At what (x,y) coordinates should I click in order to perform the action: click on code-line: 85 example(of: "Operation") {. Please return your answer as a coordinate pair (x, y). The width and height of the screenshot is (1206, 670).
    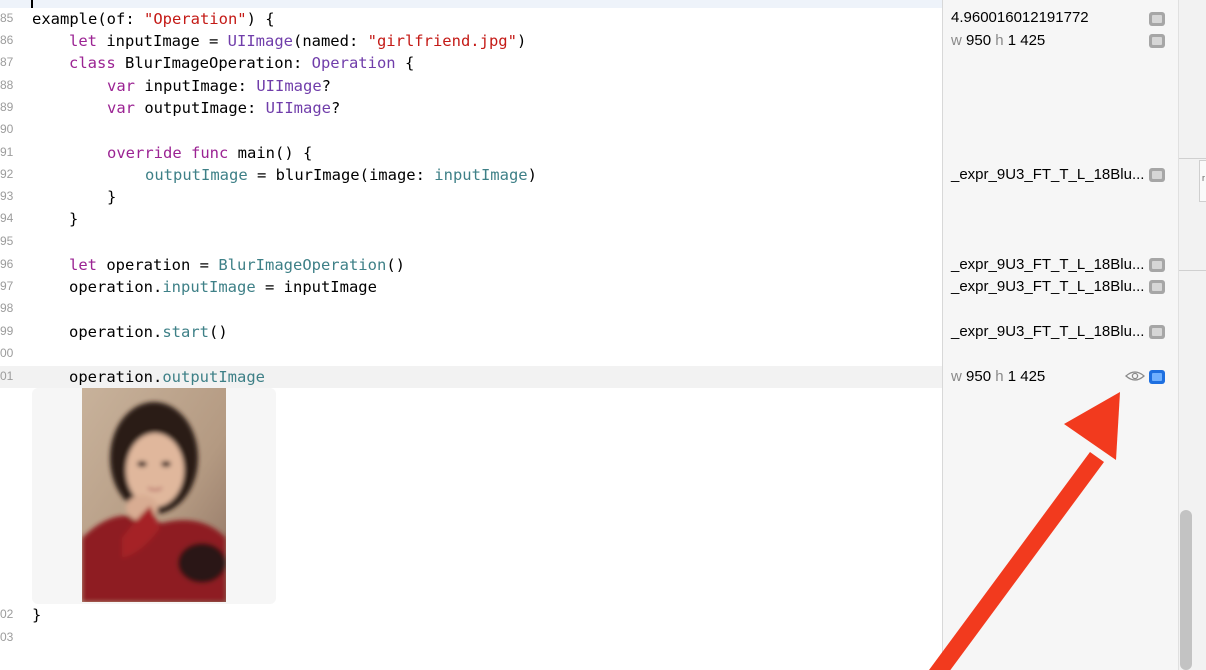
    Looking at the image, I should click on (471, 19).